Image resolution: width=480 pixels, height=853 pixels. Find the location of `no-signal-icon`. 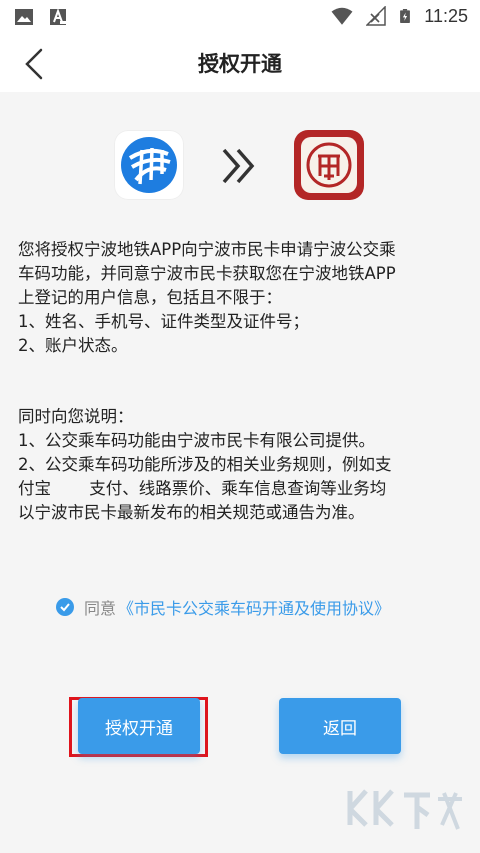

no-signal-icon is located at coordinates (376, 16).